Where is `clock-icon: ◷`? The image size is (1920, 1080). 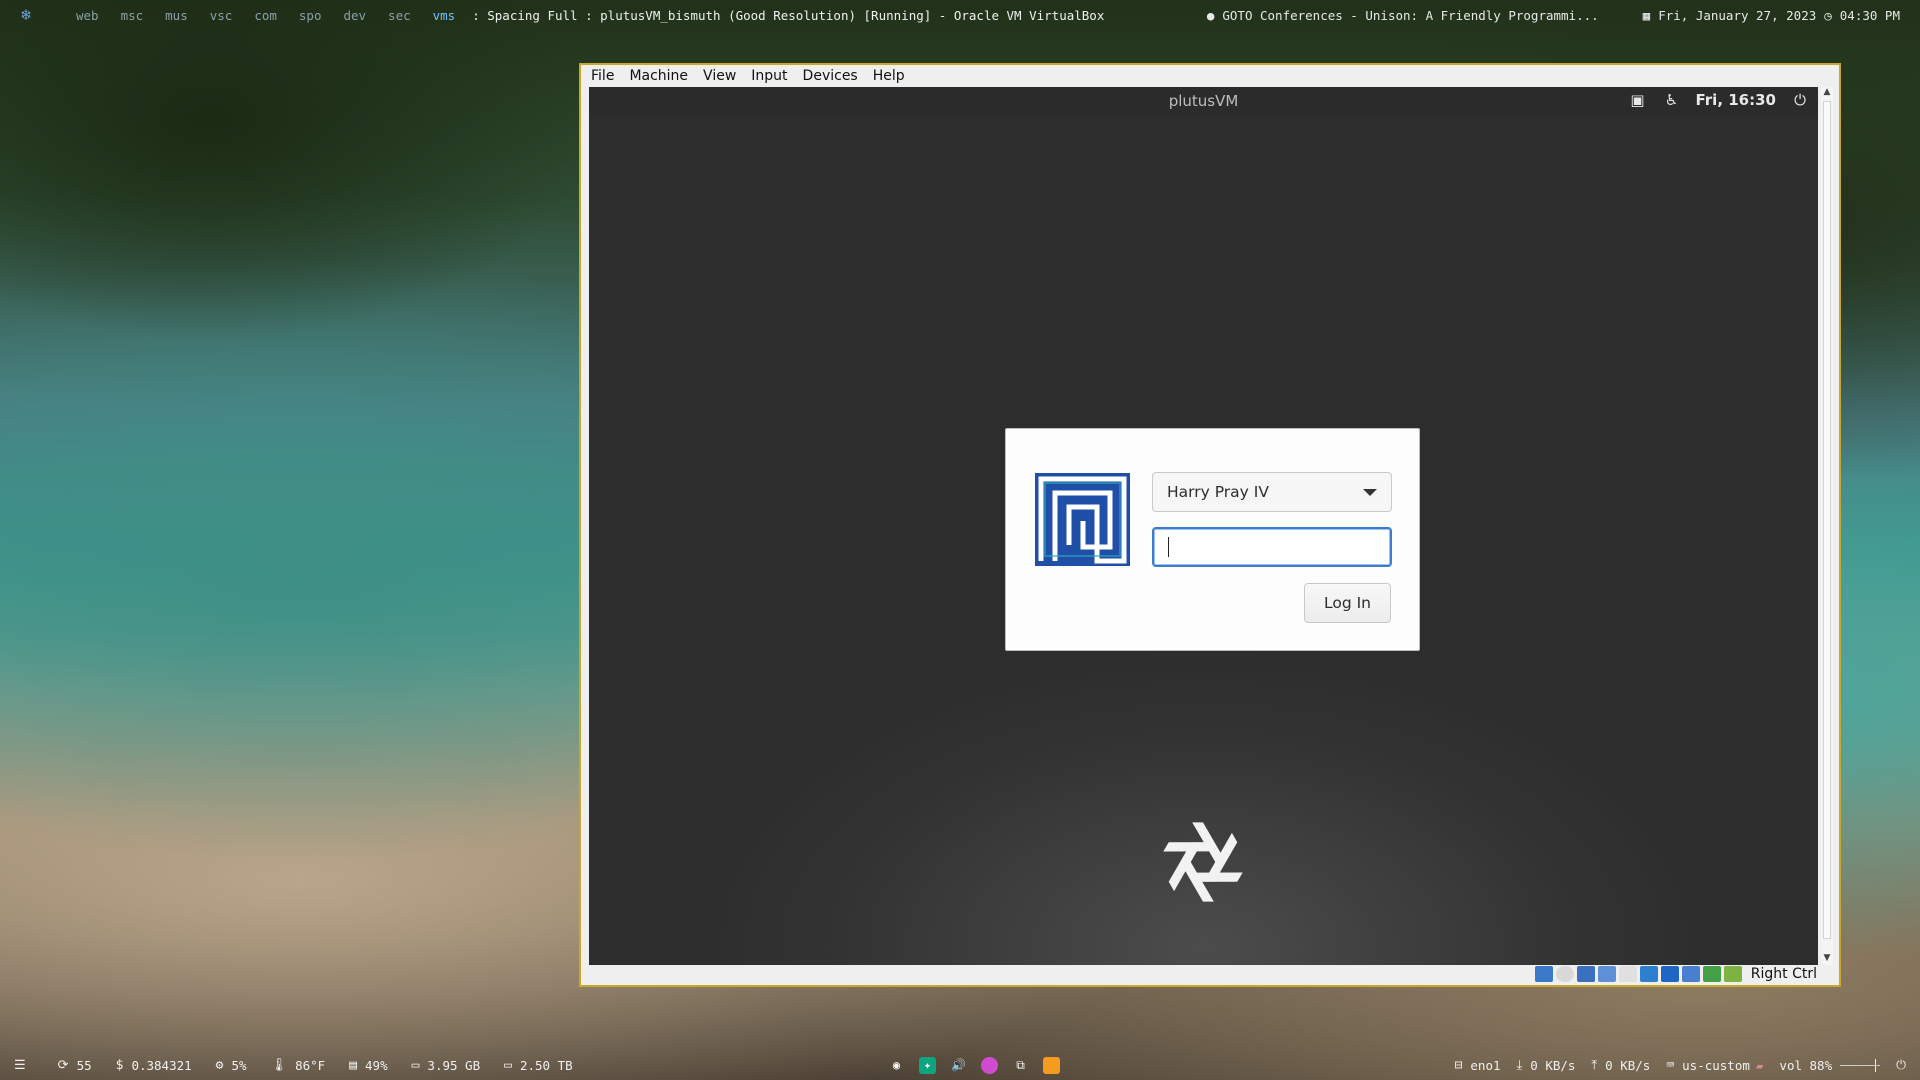 clock-icon: ◷ is located at coordinates (1828, 15).